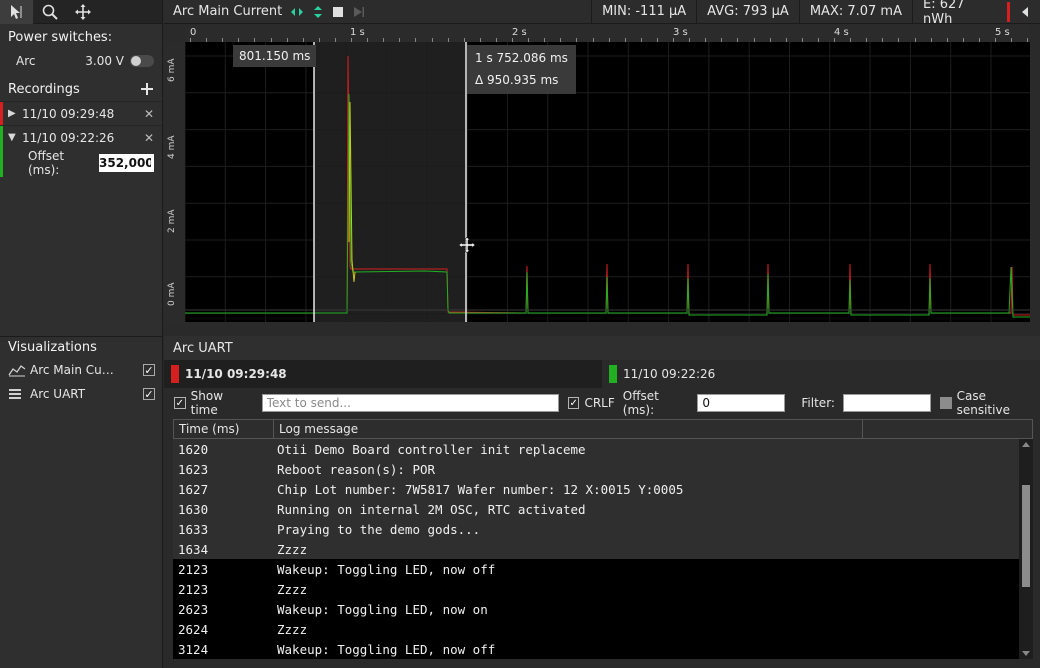 The height and width of the screenshot is (668, 1040). What do you see at coordinates (26, 61) in the screenshot?
I see `power-switch-label: Arc` at bounding box center [26, 61].